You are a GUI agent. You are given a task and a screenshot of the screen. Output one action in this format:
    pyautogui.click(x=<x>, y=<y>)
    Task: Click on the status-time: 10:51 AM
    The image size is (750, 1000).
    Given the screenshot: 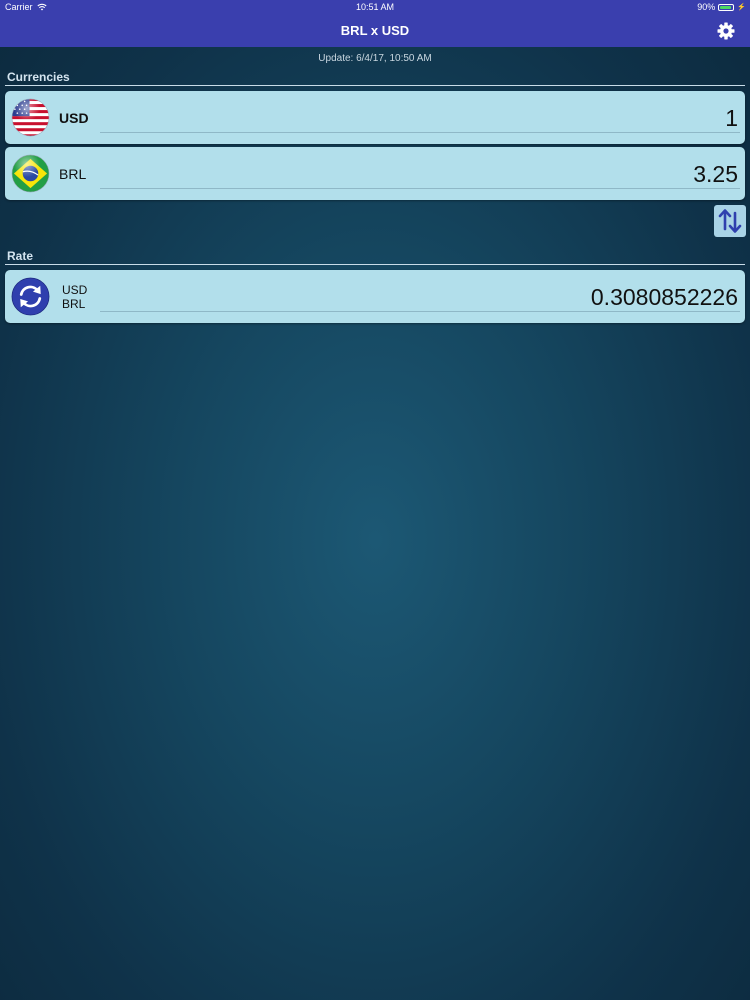 What is the action you would take?
    pyautogui.click(x=375, y=7)
    